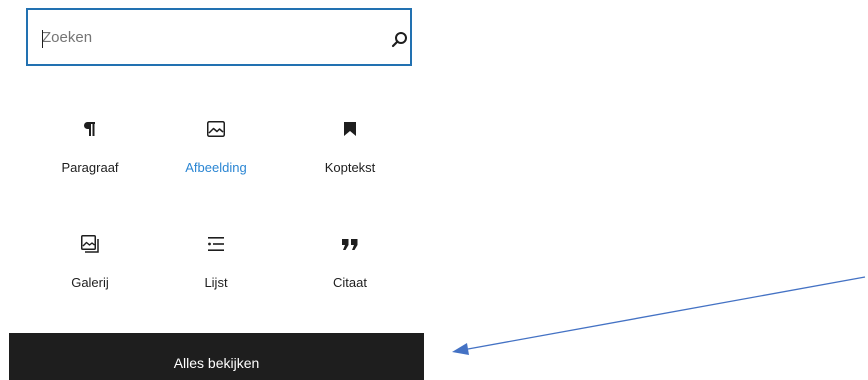 Image resolution: width=868 pixels, height=380 pixels. I want to click on block-image: Afbeelding, so click(216, 153).